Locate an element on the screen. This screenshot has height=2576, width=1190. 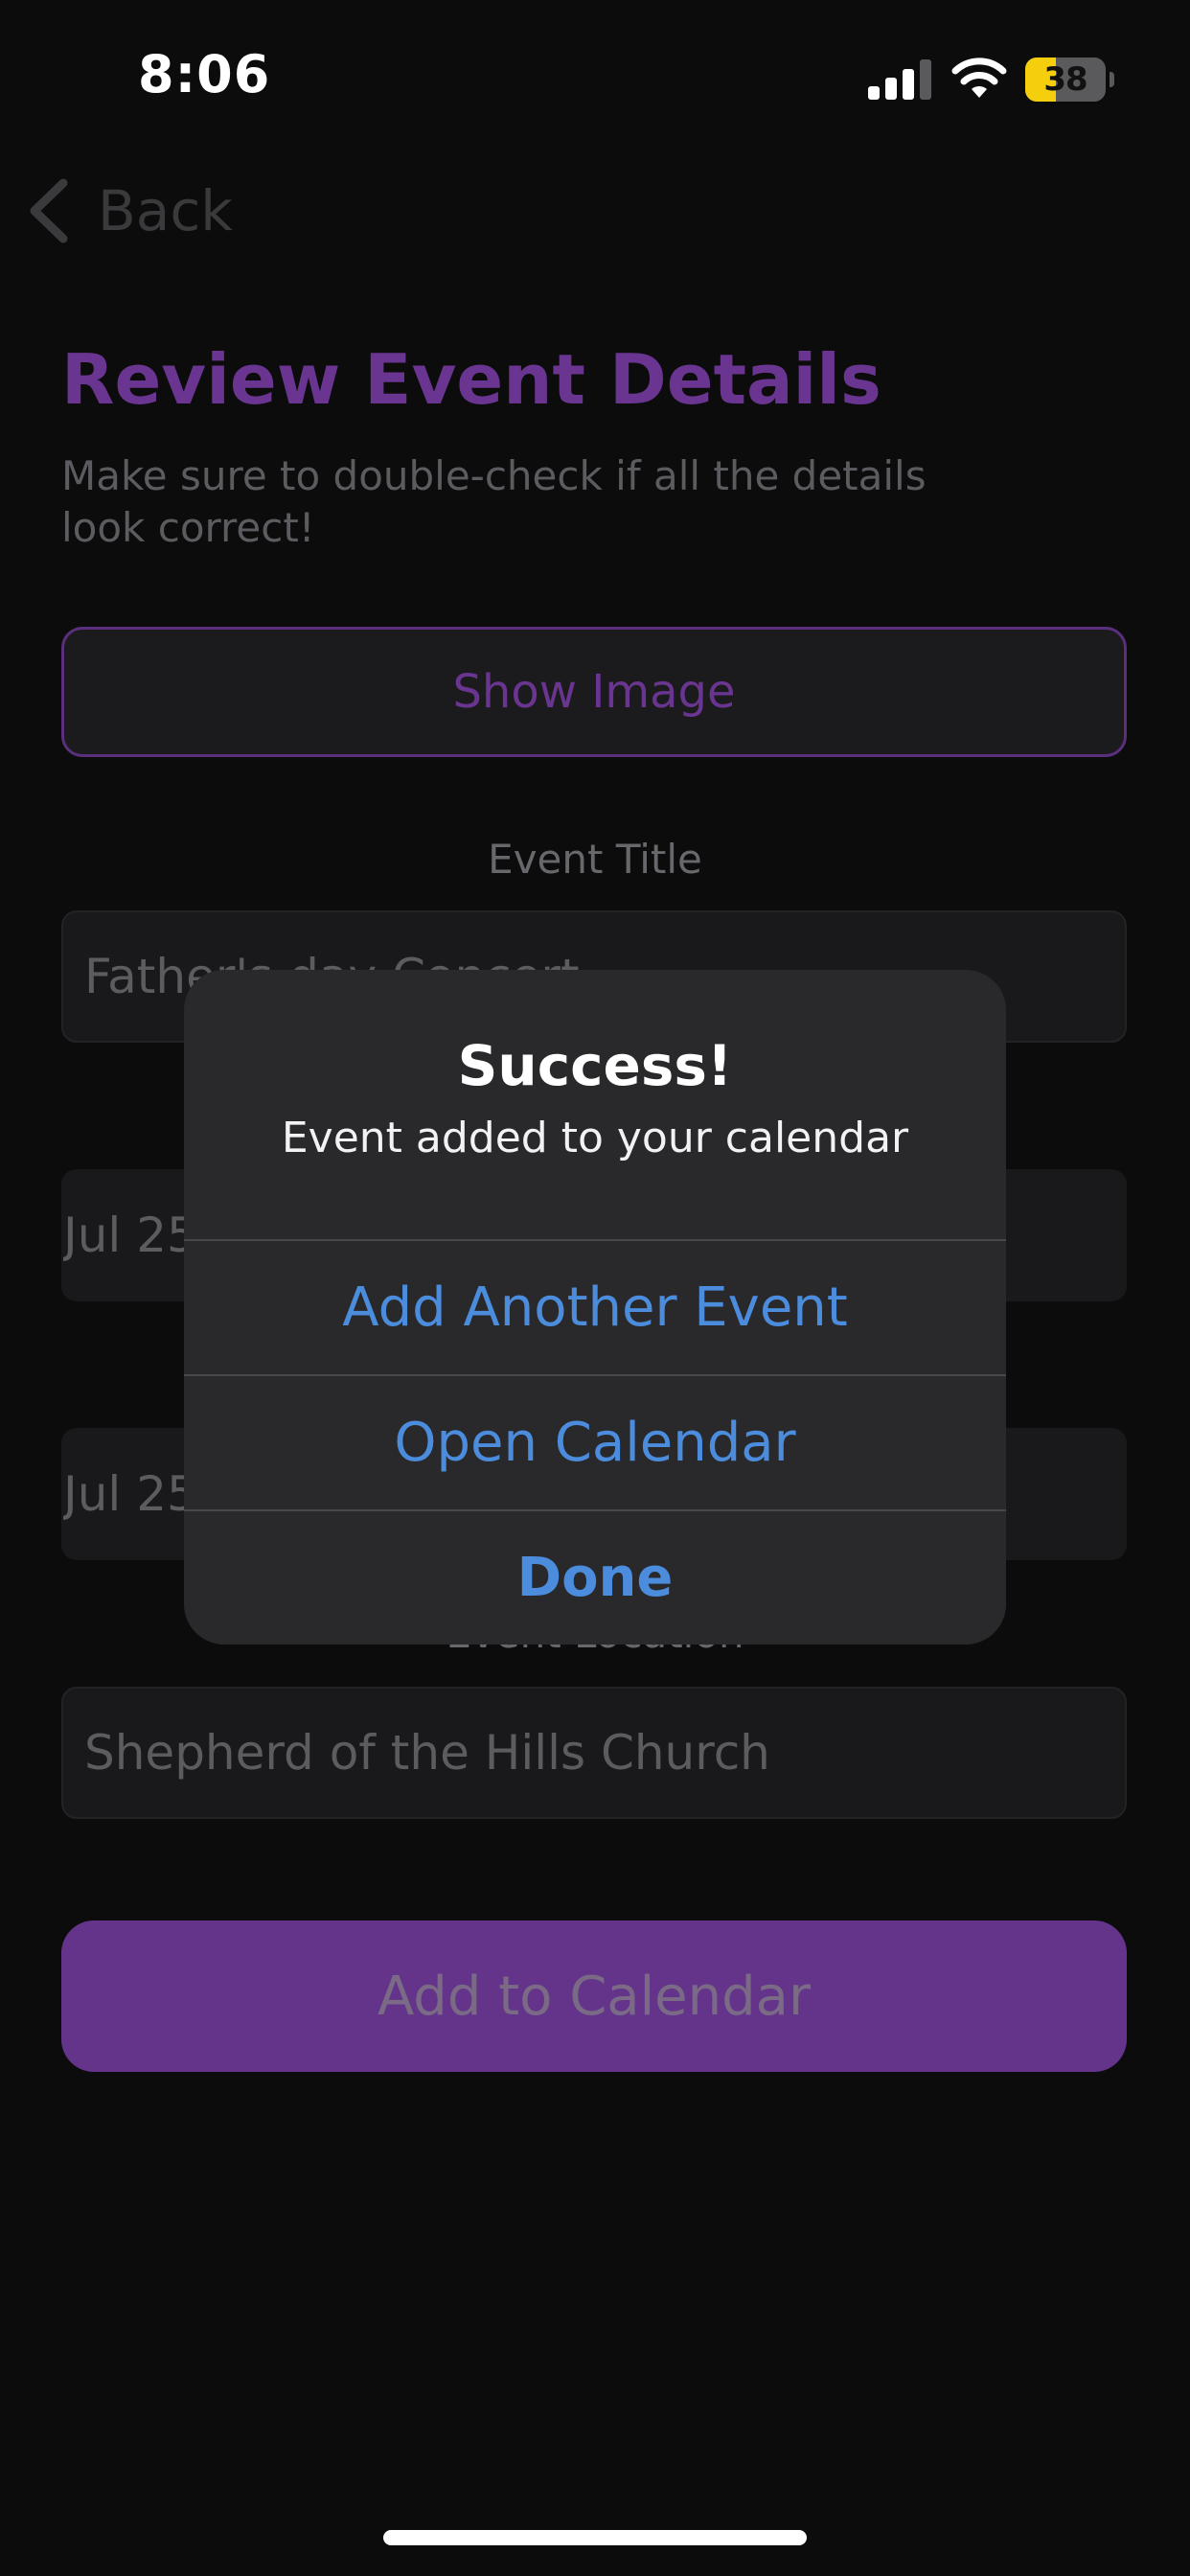
chevron-left-icon is located at coordinates (49, 210).